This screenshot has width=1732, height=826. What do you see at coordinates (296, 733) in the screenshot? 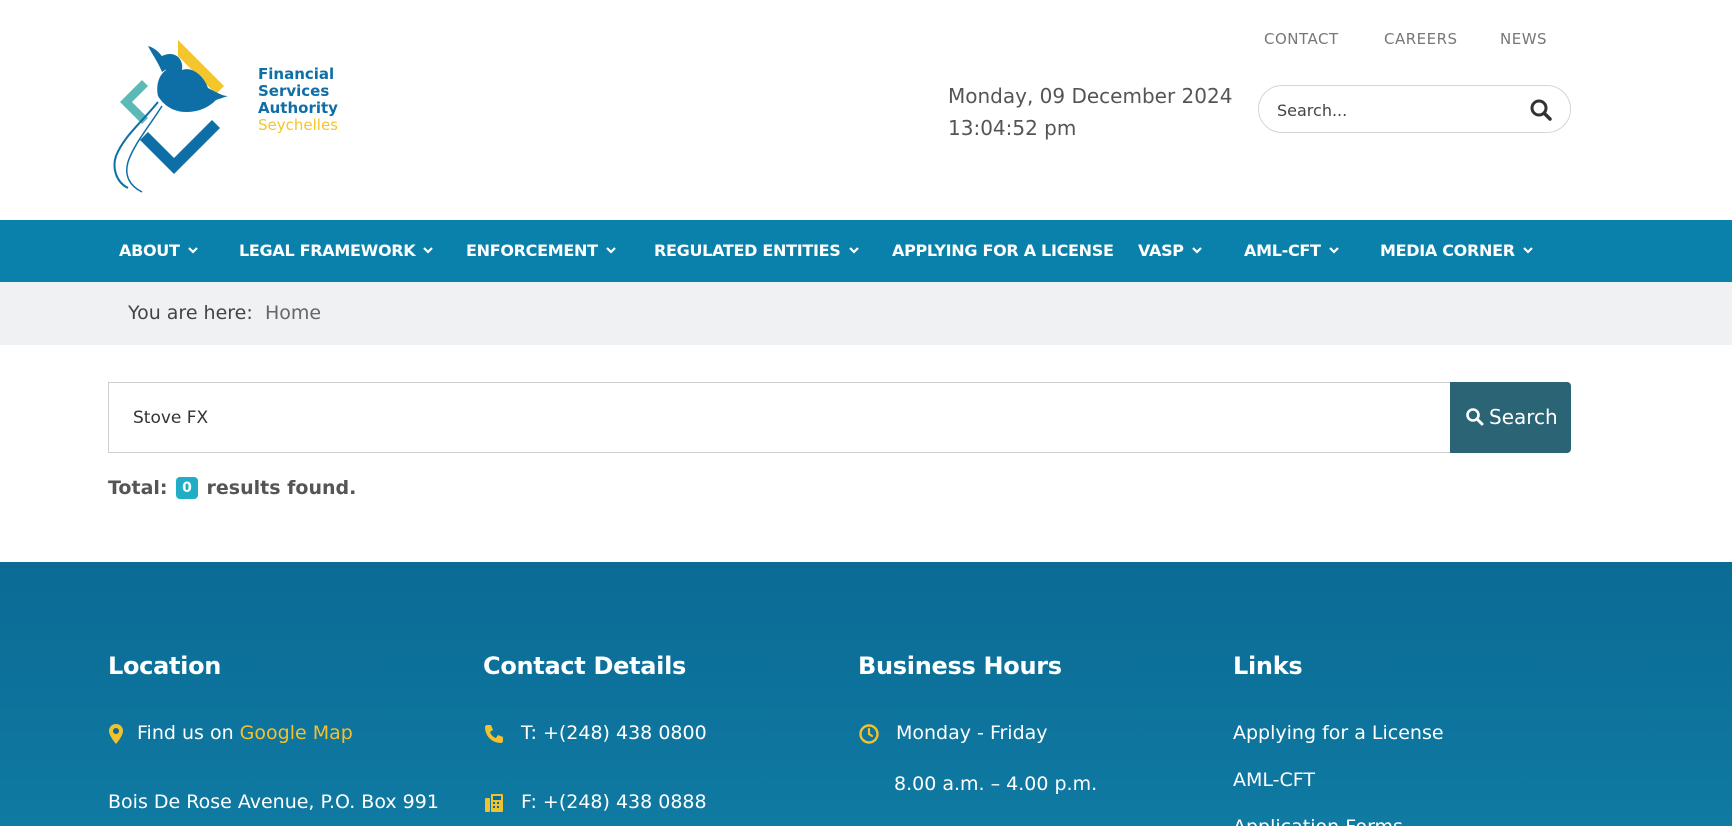
I see `google-map-link: Google Map` at bounding box center [296, 733].